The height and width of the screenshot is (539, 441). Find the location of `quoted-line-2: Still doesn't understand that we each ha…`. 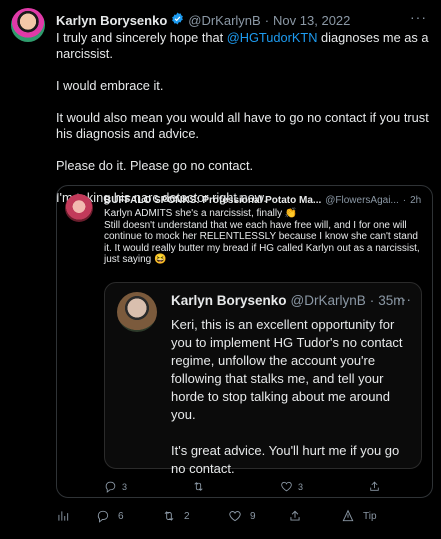

quoted-line-2: Still doesn't understand that we each ha… is located at coordinates (262, 242).